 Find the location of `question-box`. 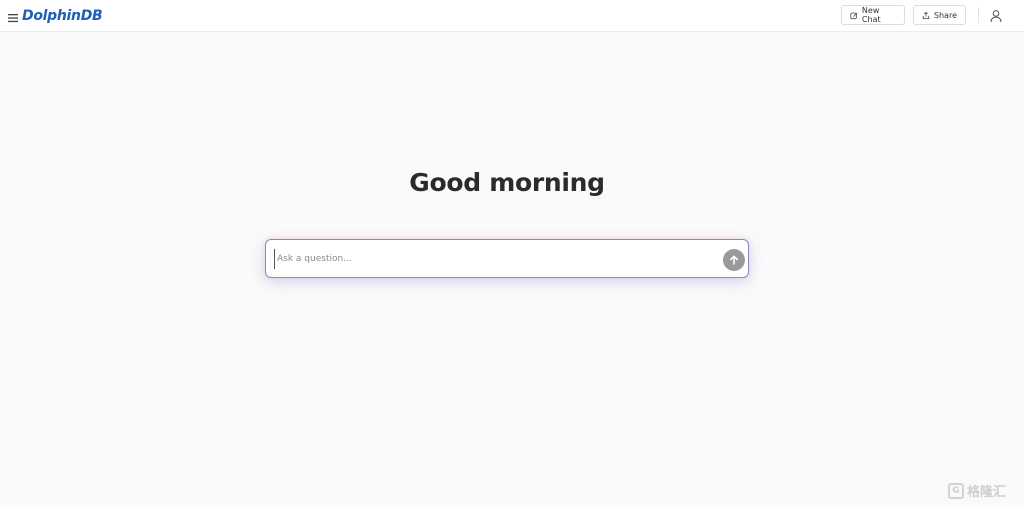

question-box is located at coordinates (507, 258).